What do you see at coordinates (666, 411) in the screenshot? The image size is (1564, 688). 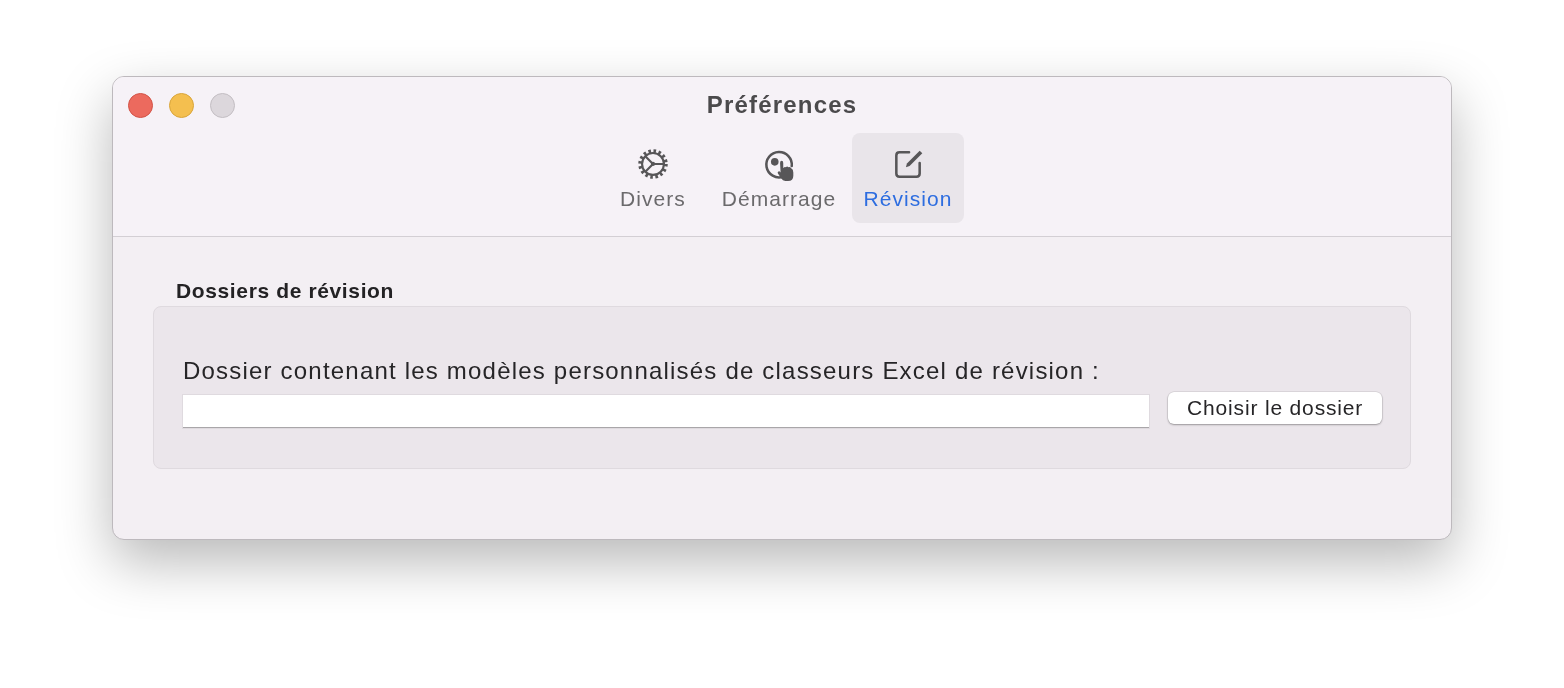 I see `folder-path-field` at bounding box center [666, 411].